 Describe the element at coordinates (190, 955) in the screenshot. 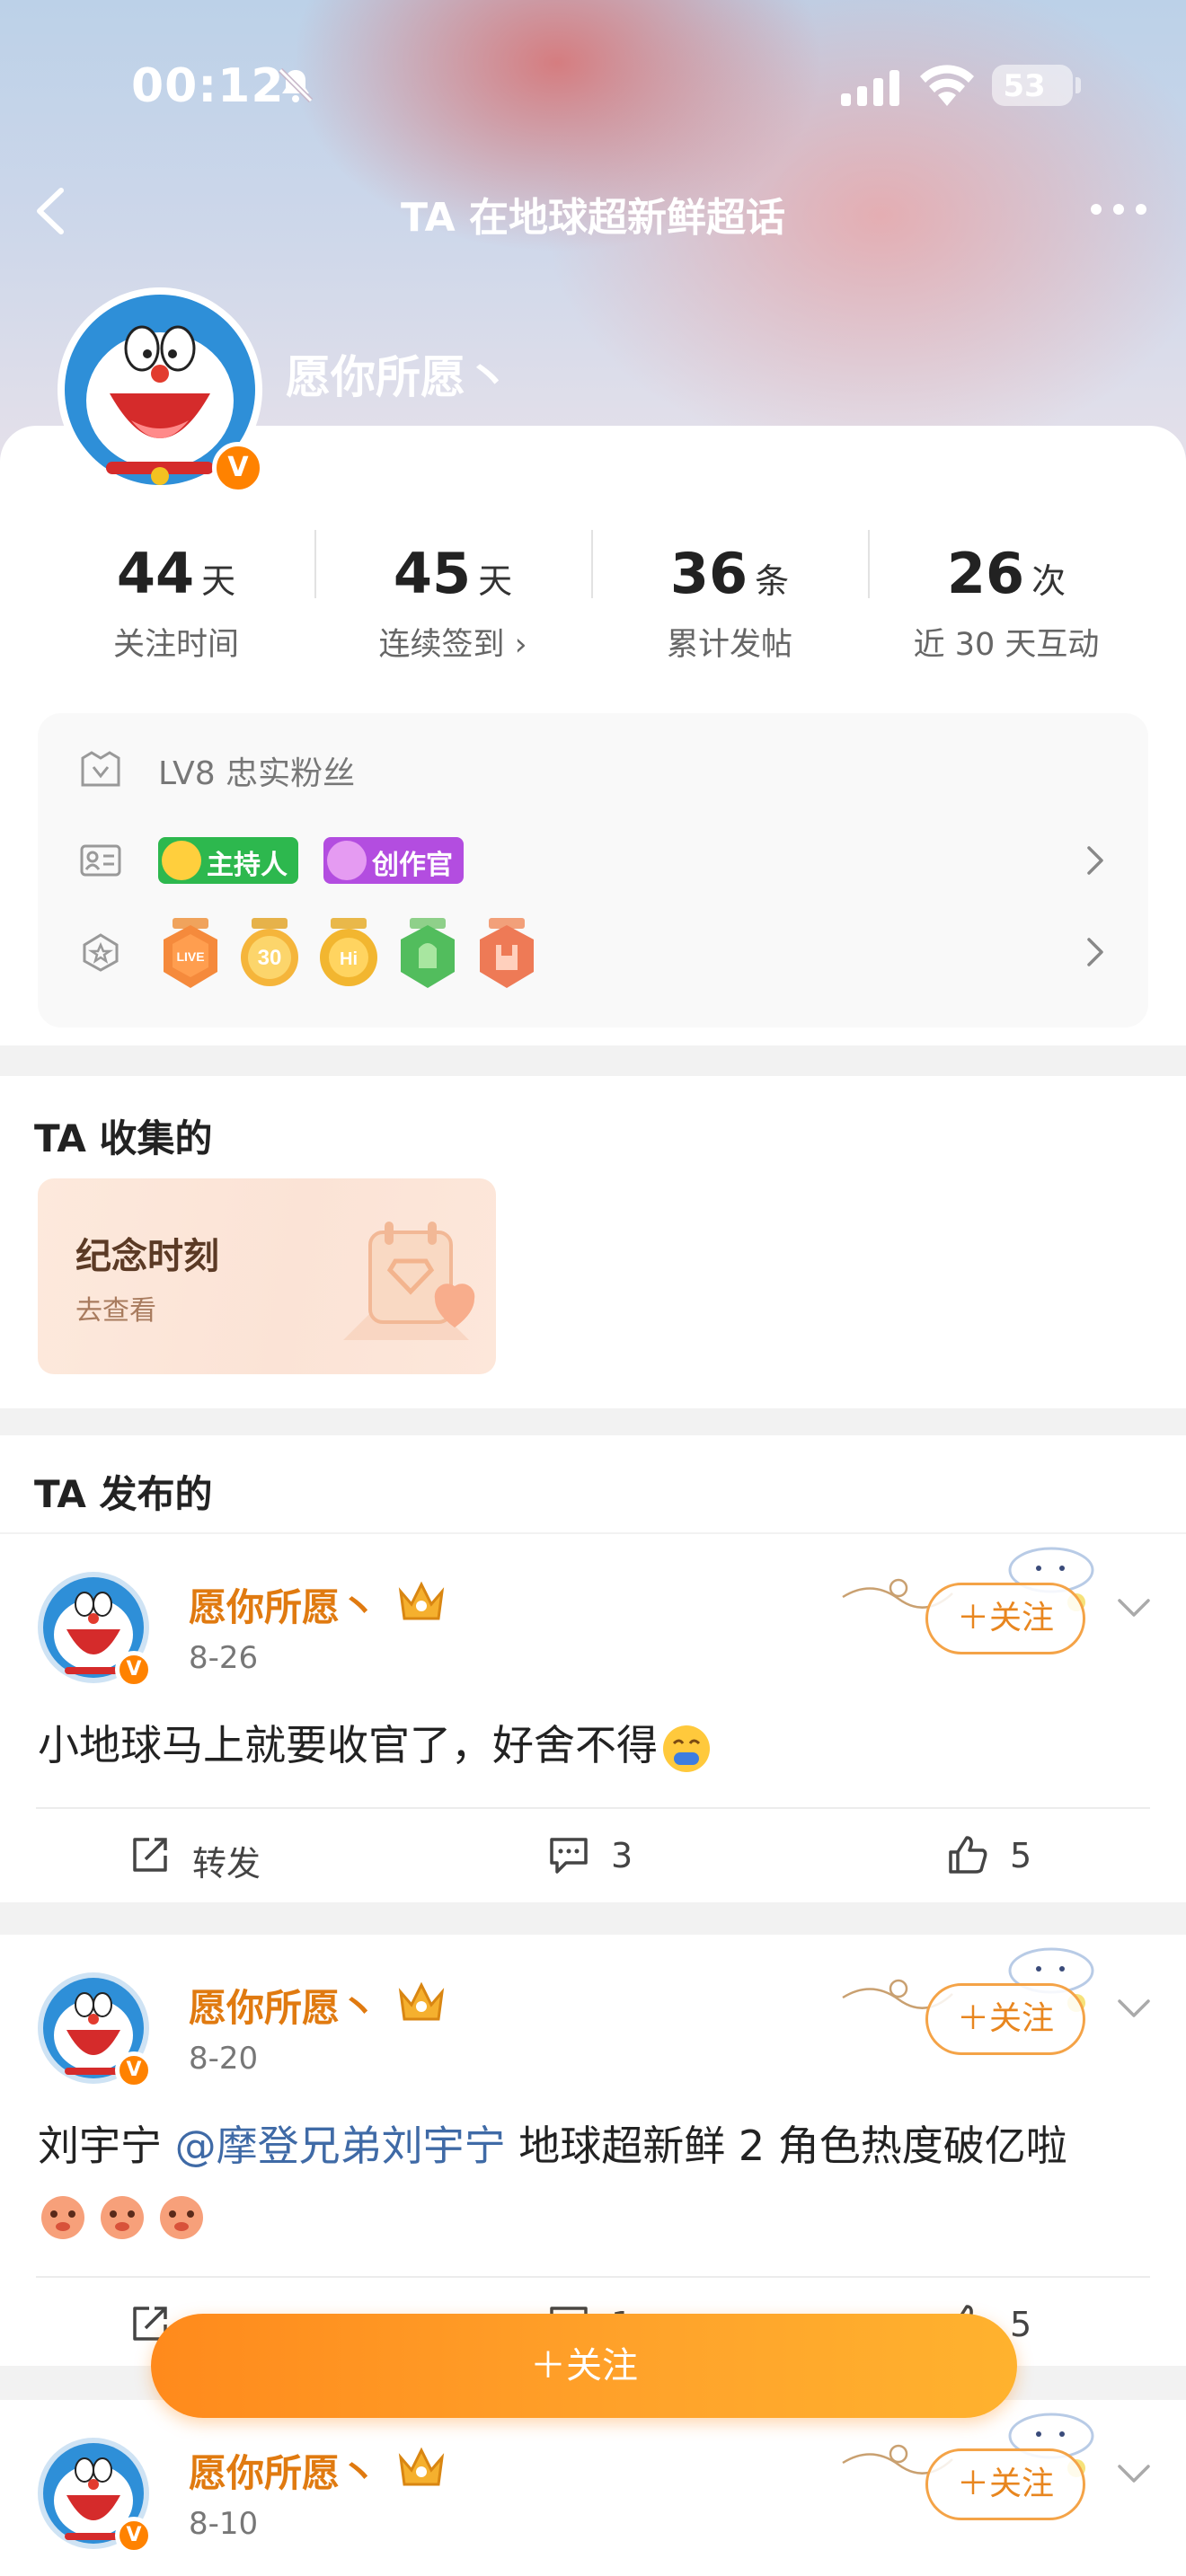

I see `medal-live-icon: LIVE` at that location.